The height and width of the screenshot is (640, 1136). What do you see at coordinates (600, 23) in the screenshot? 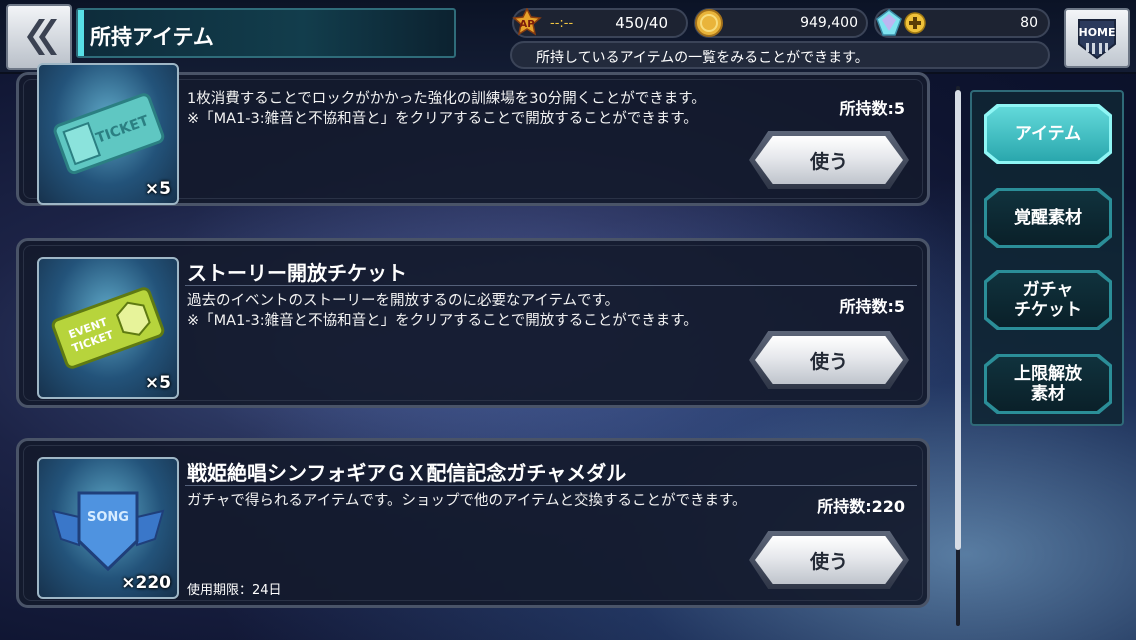
I see `ap-counter: AP --:-- 450/40` at bounding box center [600, 23].